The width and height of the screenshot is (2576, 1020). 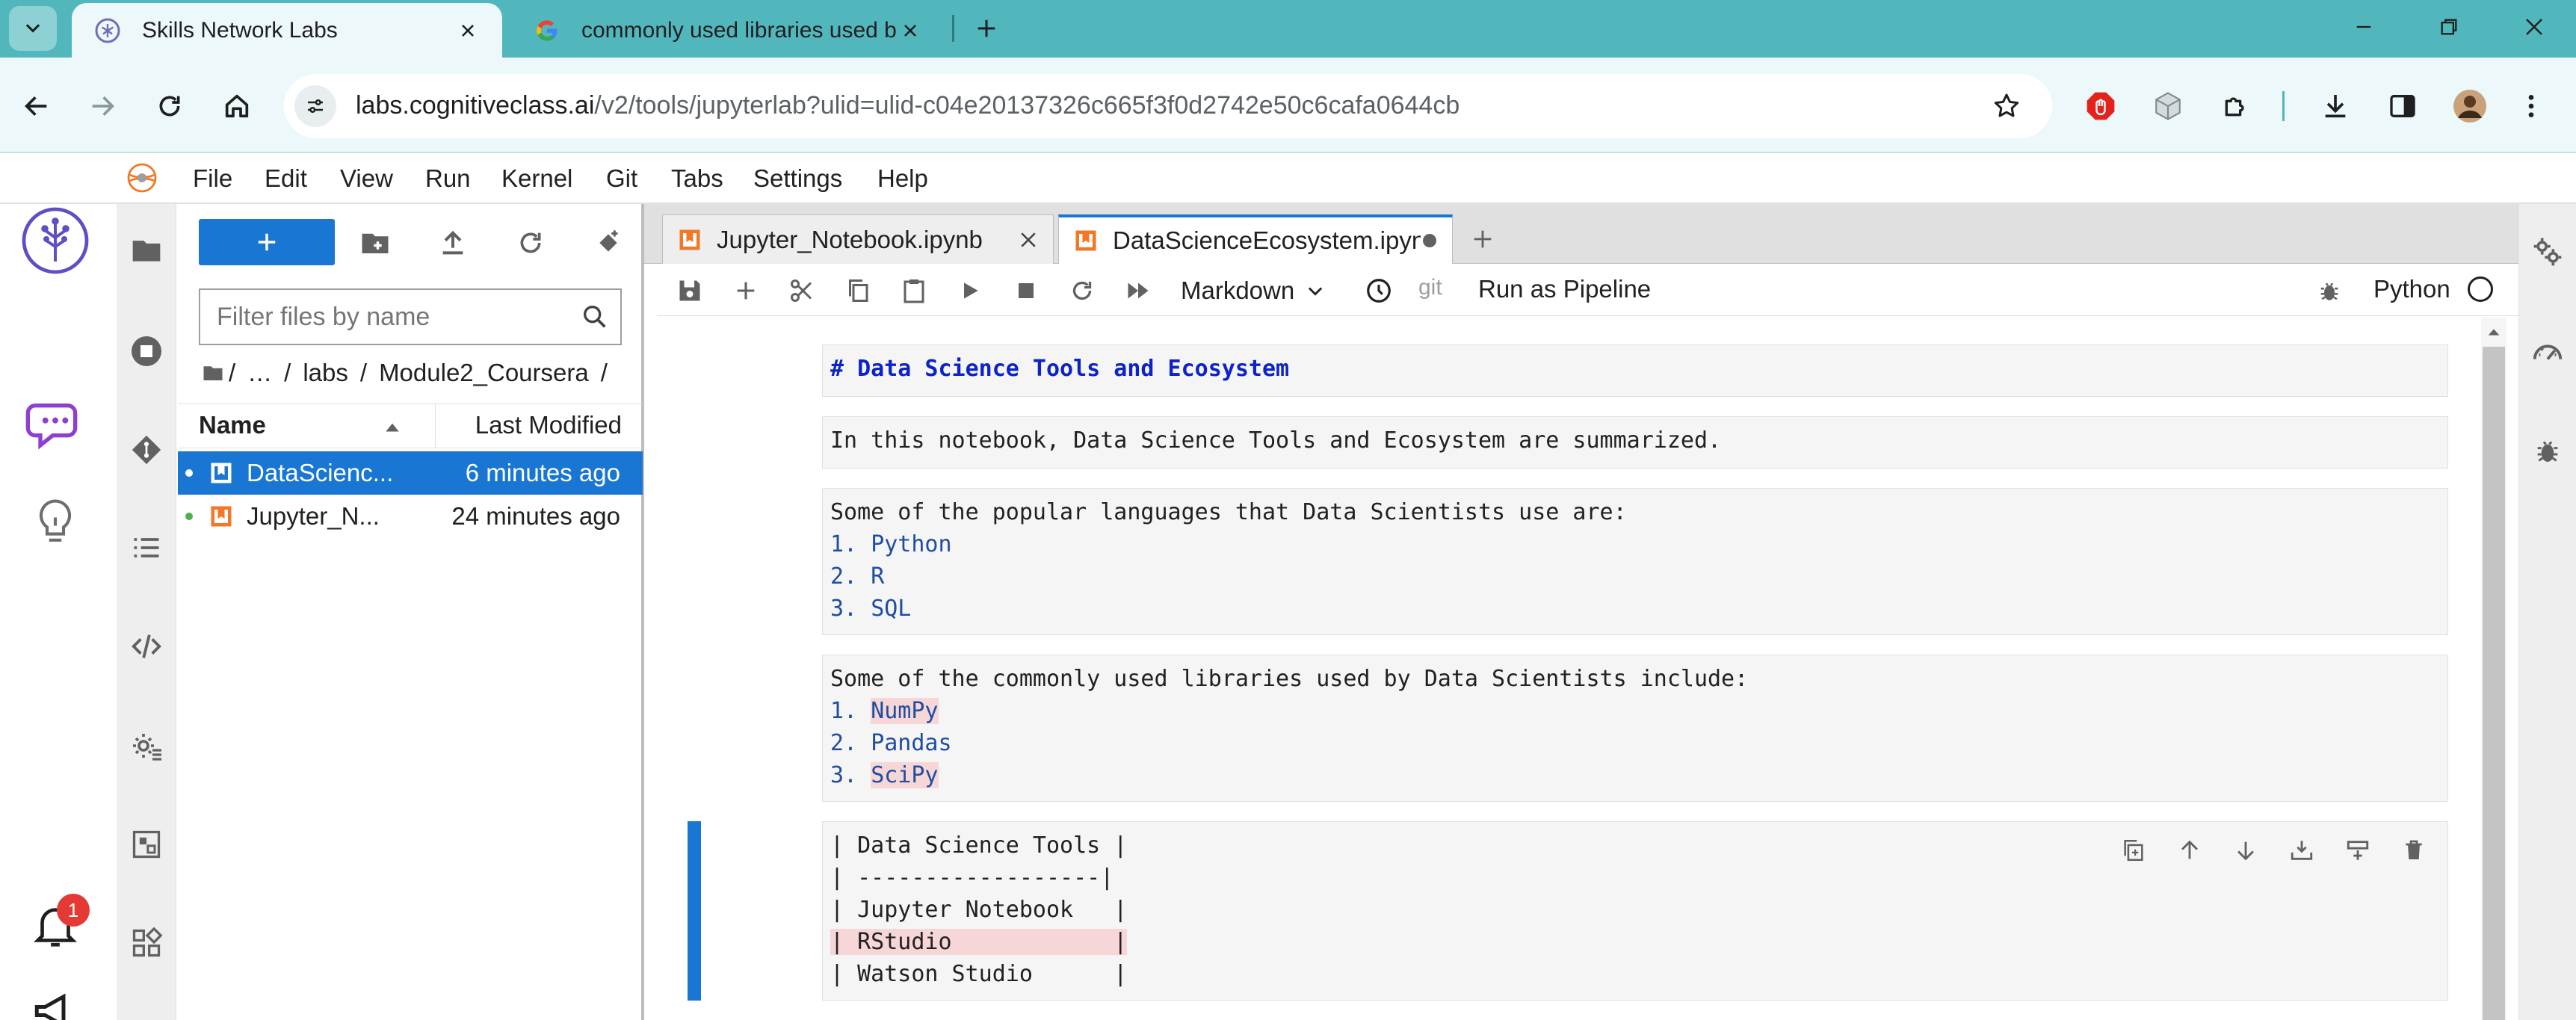 I want to click on duplicate-cell-button, so click(x=2134, y=850).